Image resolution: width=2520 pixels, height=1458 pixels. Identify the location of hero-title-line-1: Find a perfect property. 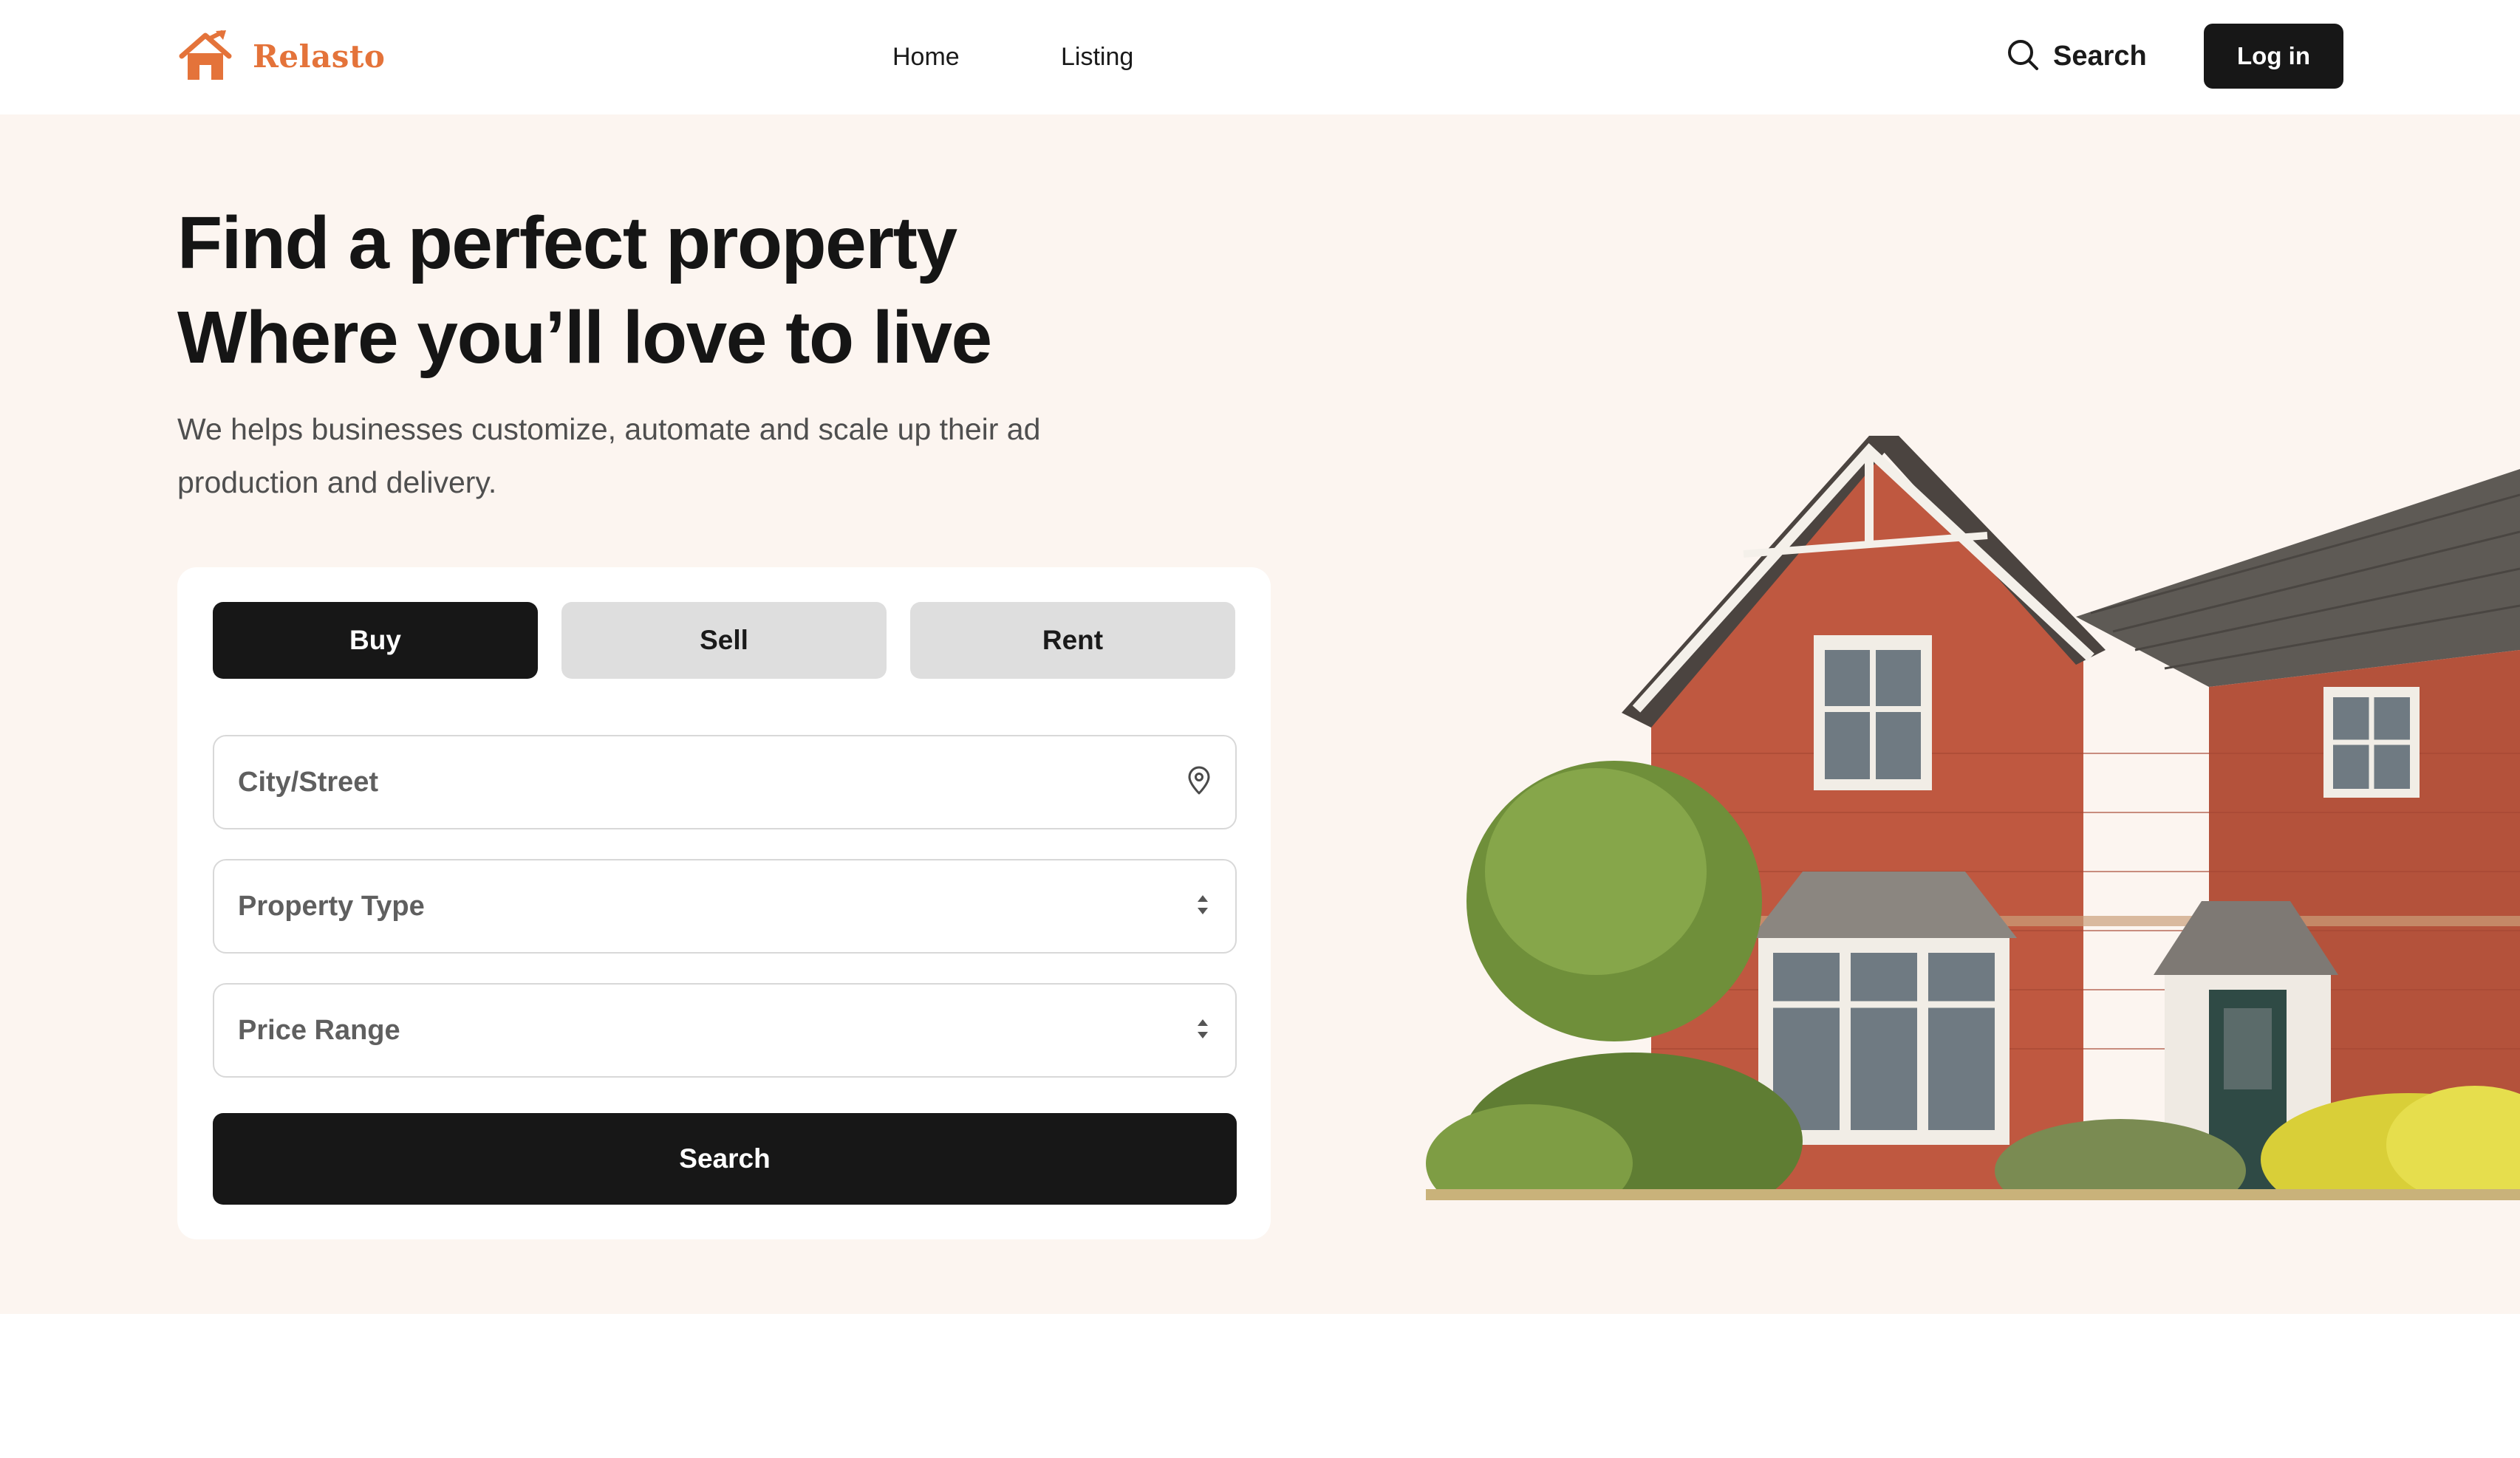
(567, 243).